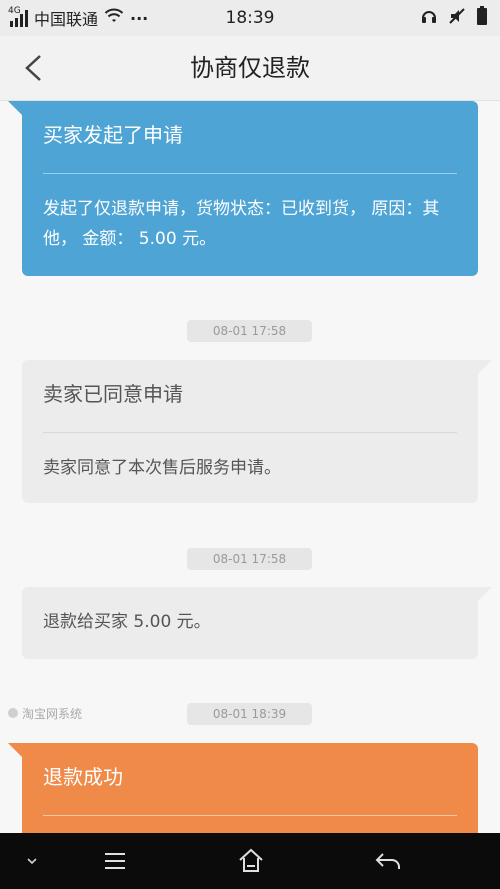 The image size is (500, 889). I want to click on headset-icon, so click(429, 18).